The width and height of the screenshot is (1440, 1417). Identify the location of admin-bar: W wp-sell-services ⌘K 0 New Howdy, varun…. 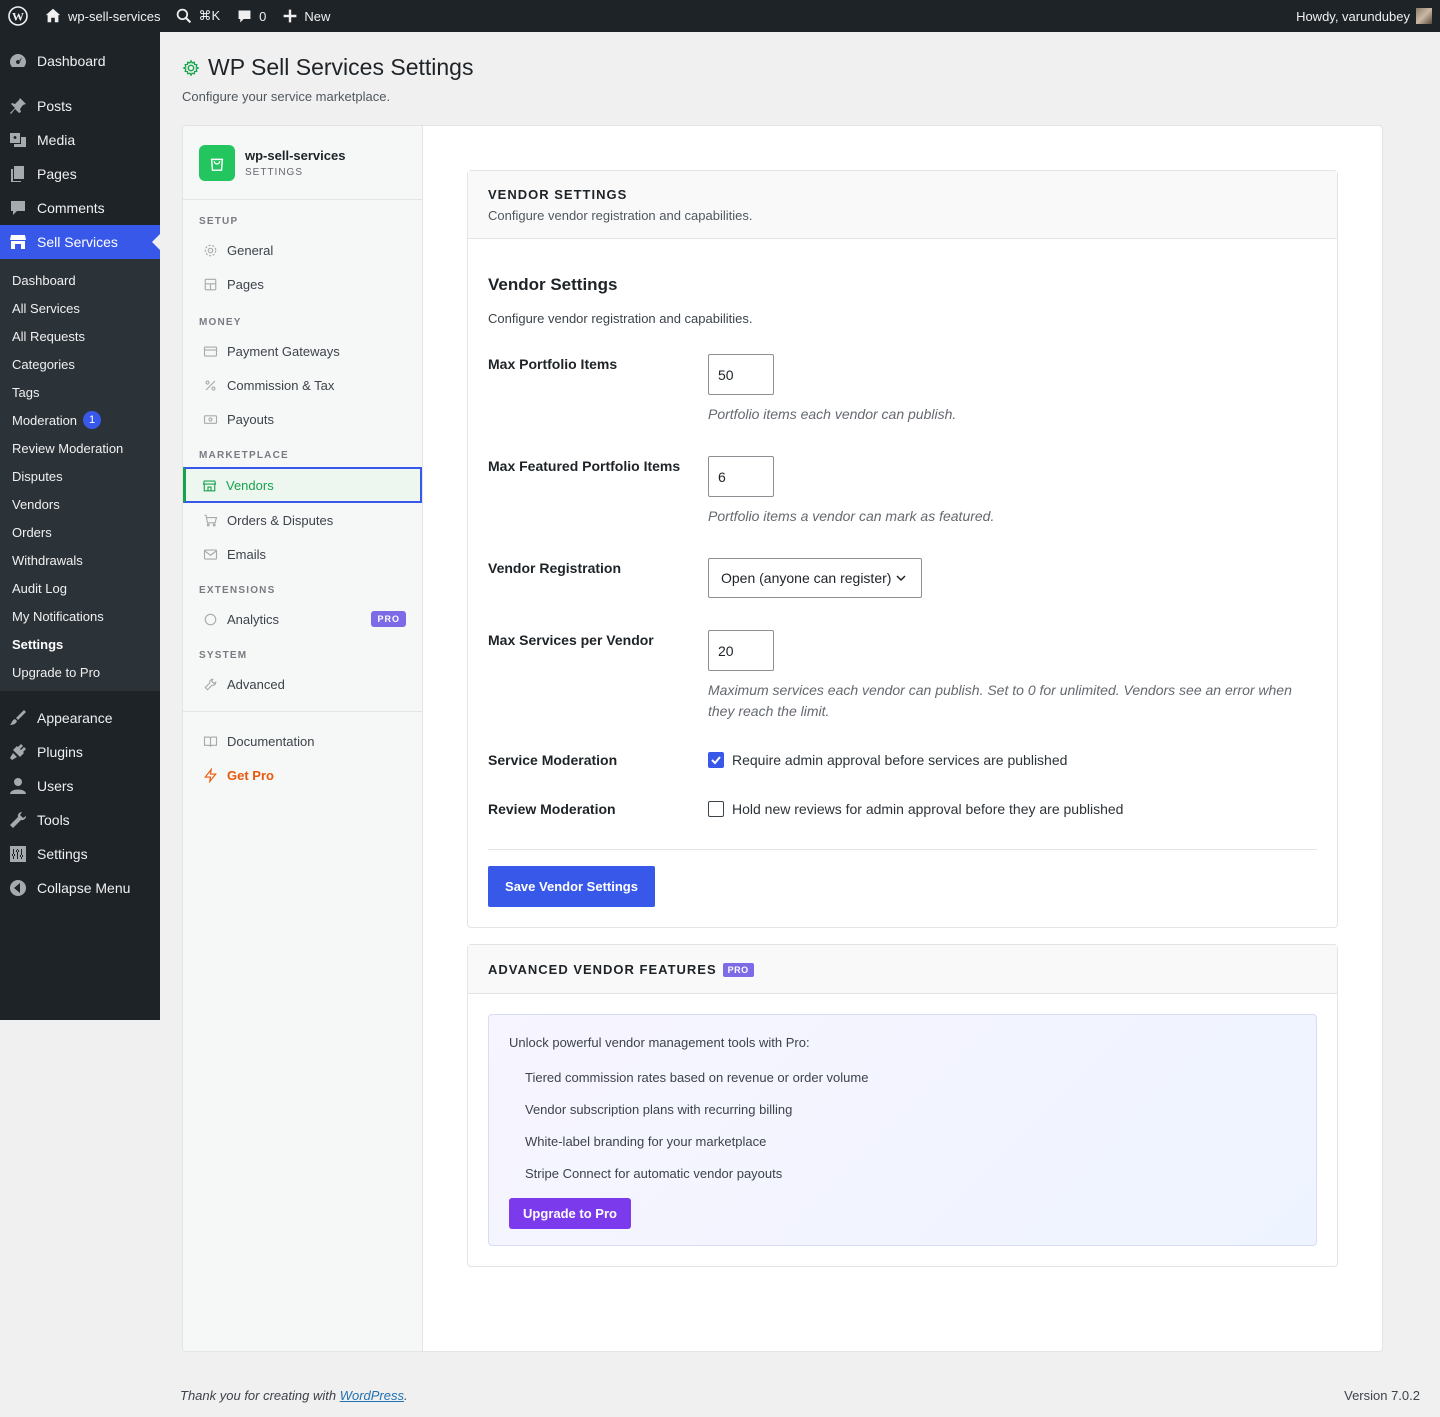
(720, 16).